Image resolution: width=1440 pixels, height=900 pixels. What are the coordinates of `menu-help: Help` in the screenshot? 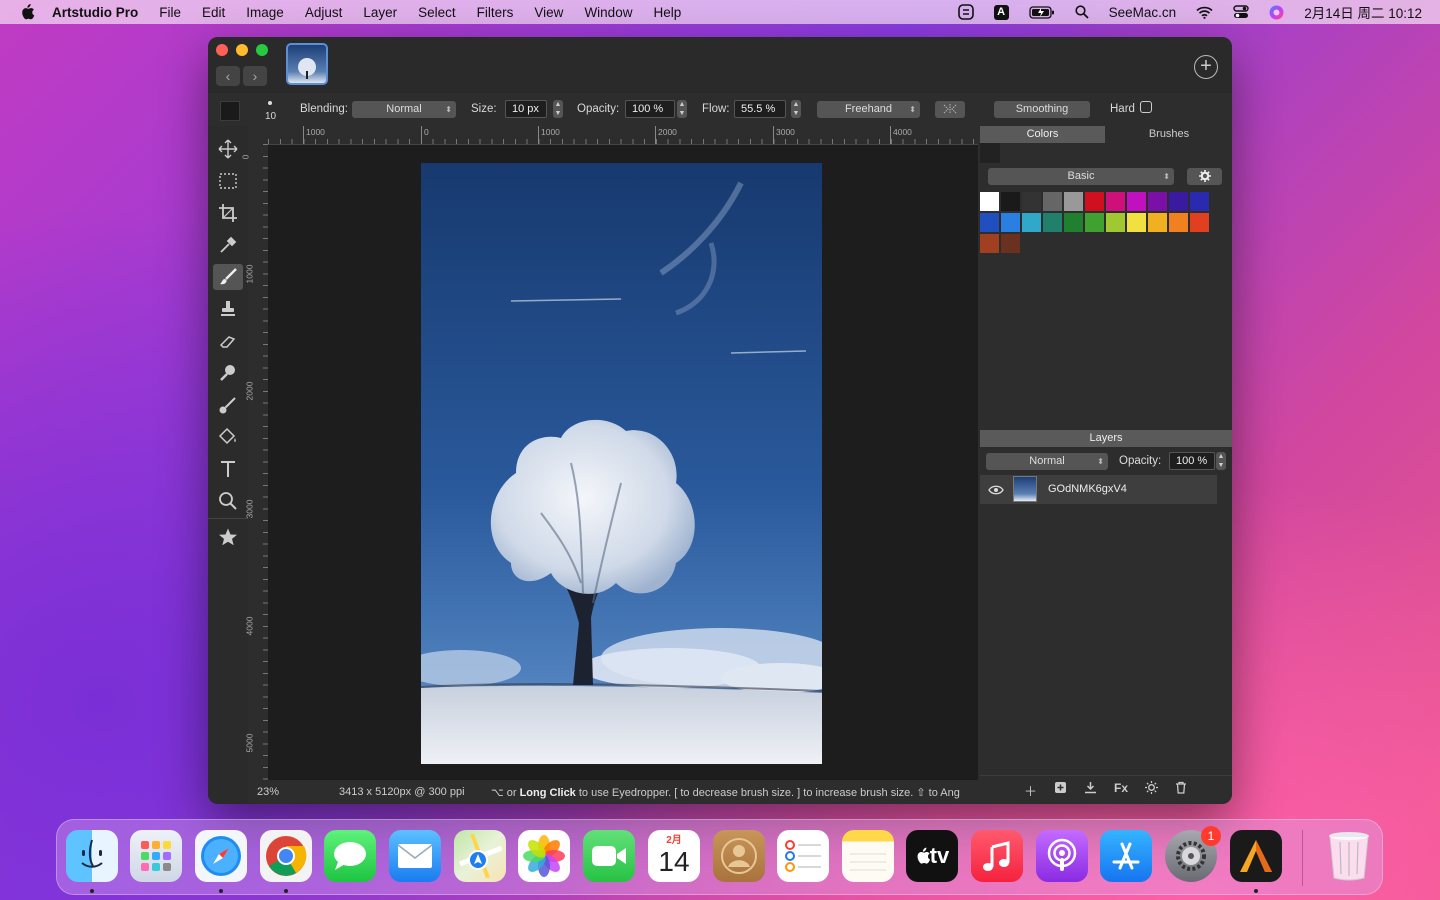 It's located at (667, 12).